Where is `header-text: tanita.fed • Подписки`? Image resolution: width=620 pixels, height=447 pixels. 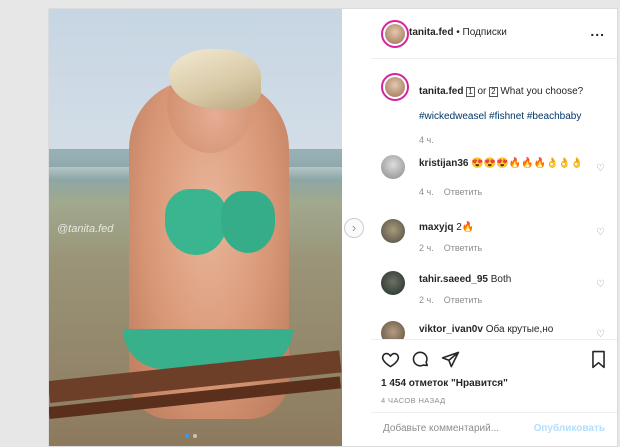
header-text: tanita.fed • Подписки is located at coordinates (458, 32).